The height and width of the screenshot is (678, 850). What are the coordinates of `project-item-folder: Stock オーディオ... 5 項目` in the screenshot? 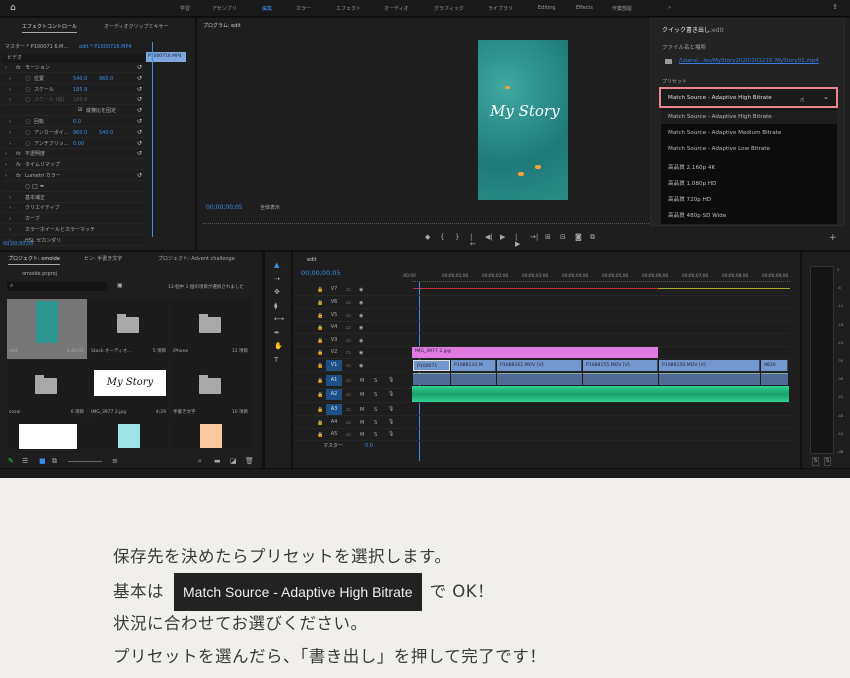 It's located at (129, 329).